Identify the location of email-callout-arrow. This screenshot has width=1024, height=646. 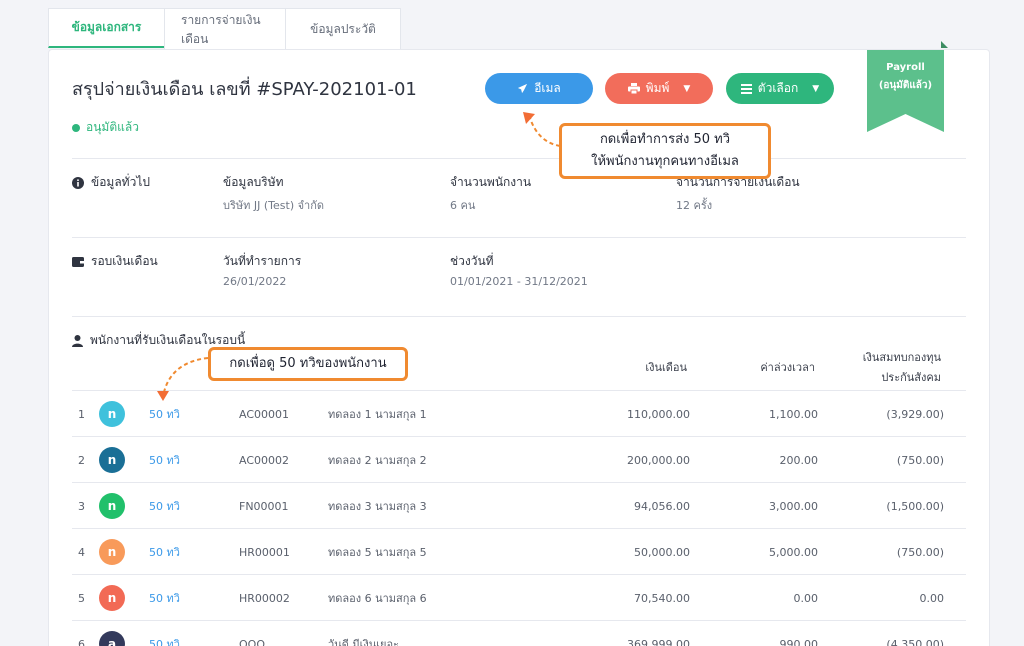
(545, 132).